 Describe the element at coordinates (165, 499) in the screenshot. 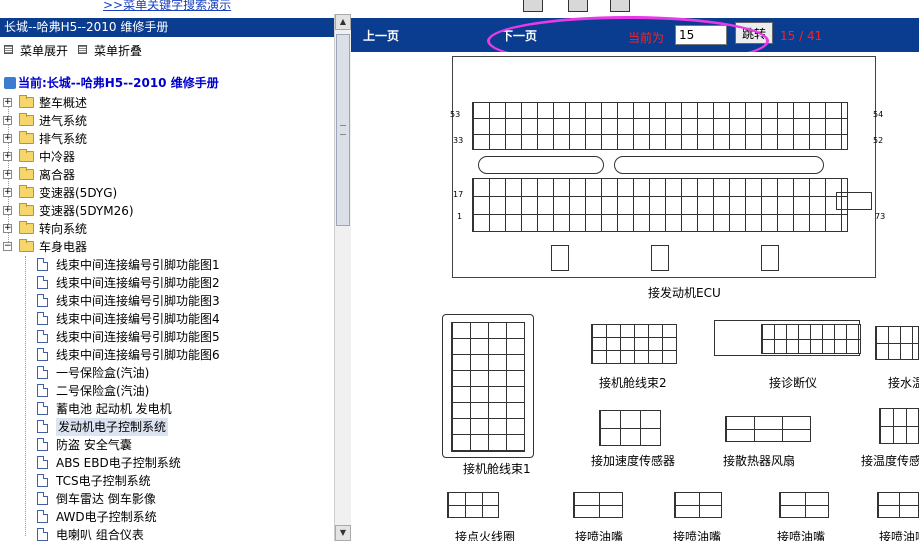

I see `tree-document-item: 倒车雷达 倒车影像` at that location.